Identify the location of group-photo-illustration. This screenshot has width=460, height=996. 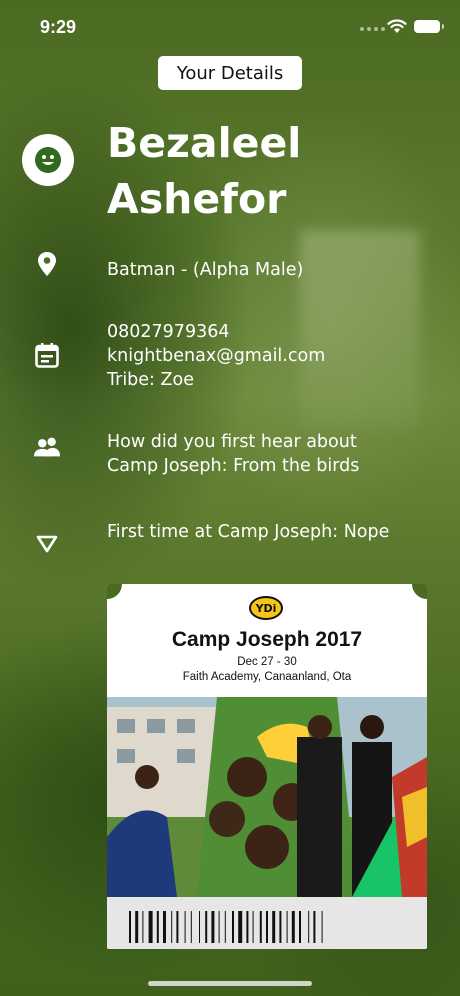
(267, 797).